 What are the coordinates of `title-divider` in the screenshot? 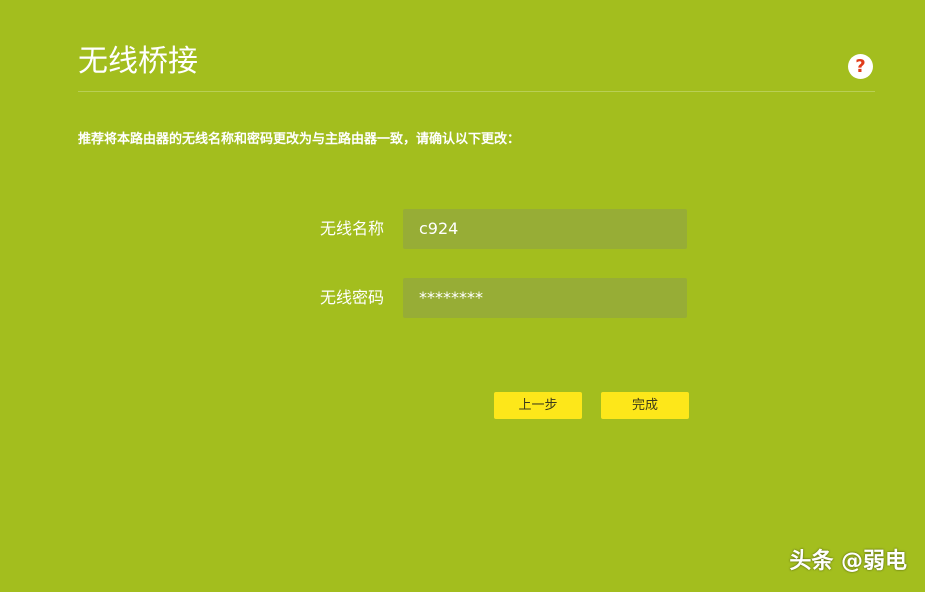 It's located at (476, 91).